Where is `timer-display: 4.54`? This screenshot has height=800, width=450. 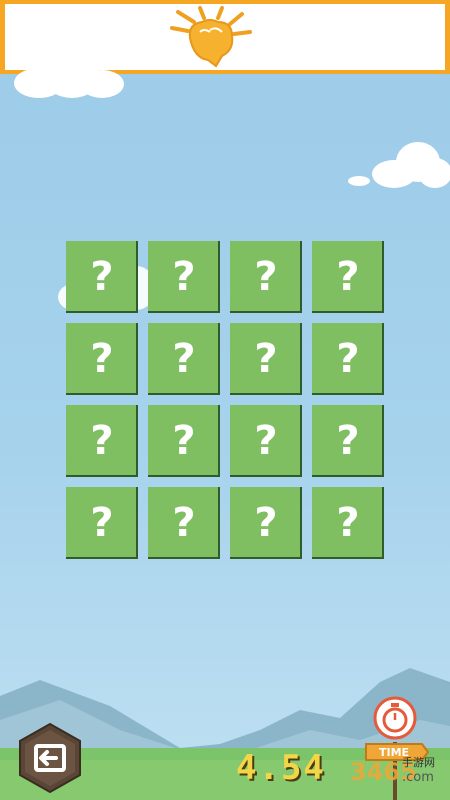 timer-display: 4.54 is located at coordinates (281, 768).